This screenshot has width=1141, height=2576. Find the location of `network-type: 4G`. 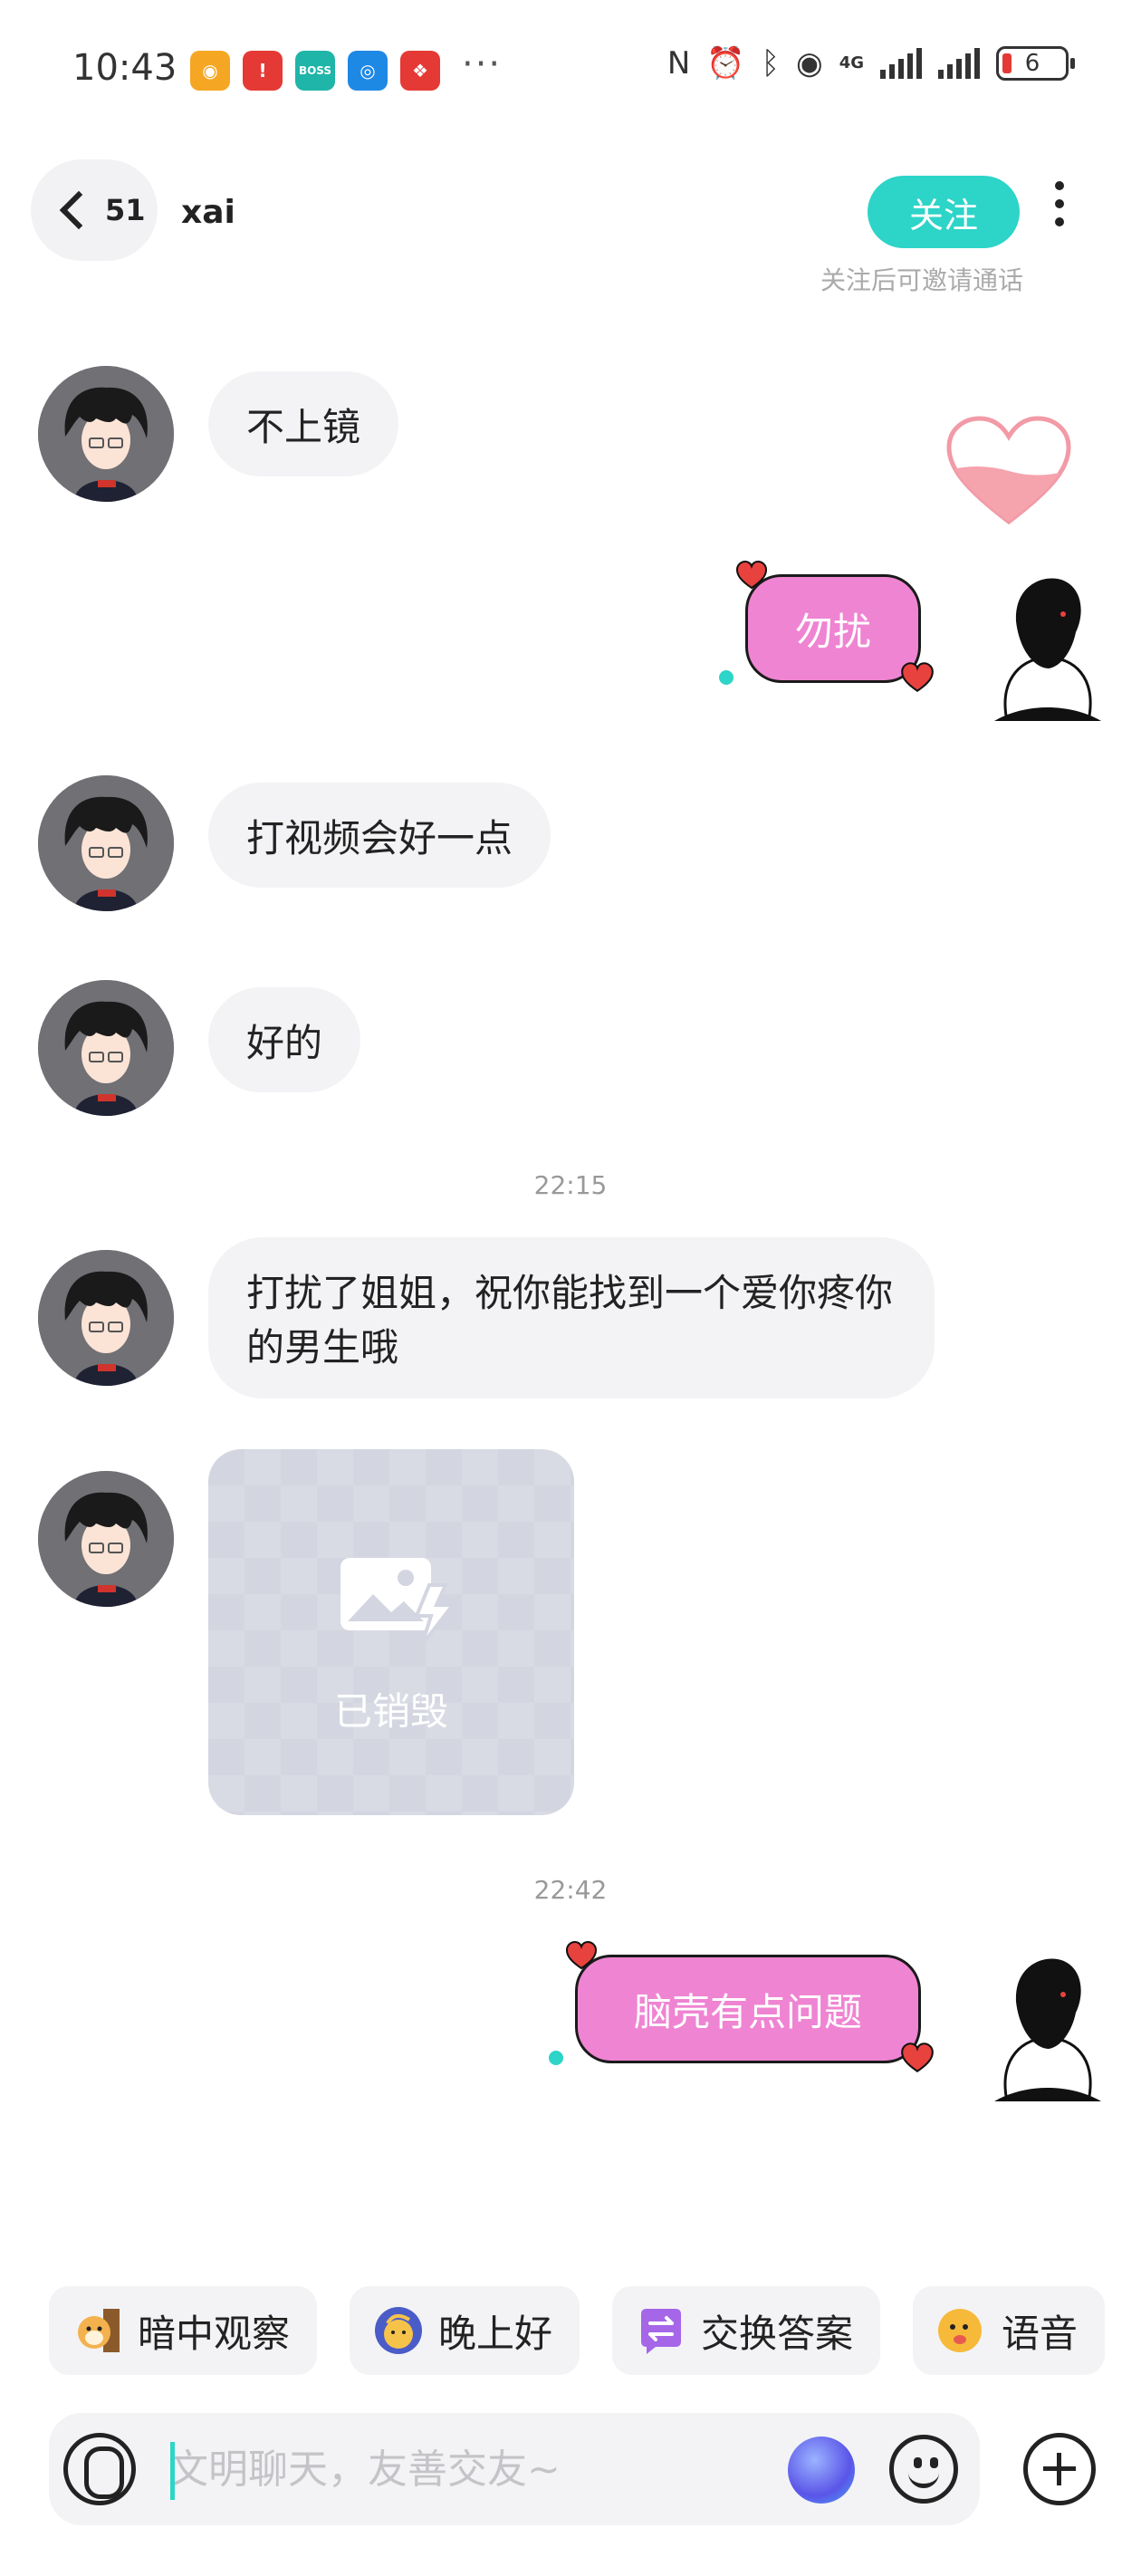

network-type: 4G is located at coordinates (852, 62).